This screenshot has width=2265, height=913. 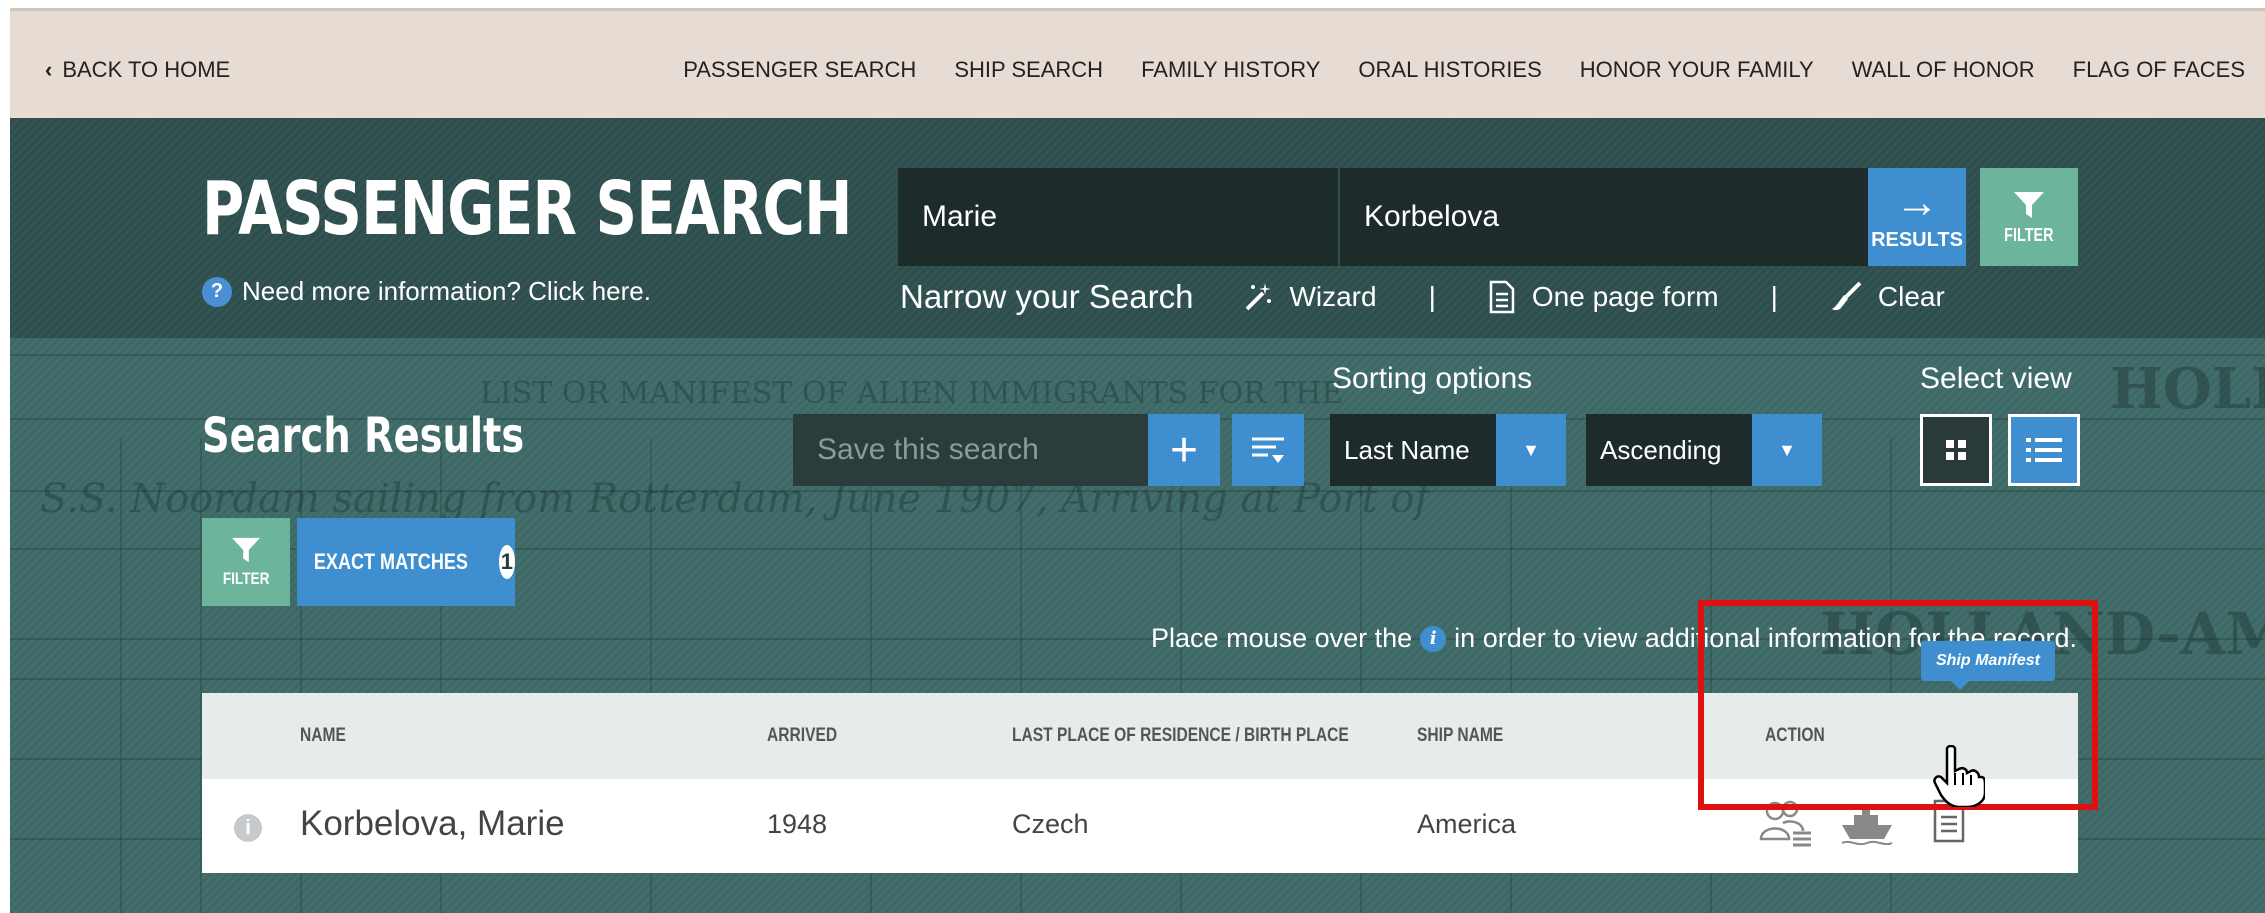 What do you see at coordinates (1846, 296) in the screenshot?
I see `brush-icon` at bounding box center [1846, 296].